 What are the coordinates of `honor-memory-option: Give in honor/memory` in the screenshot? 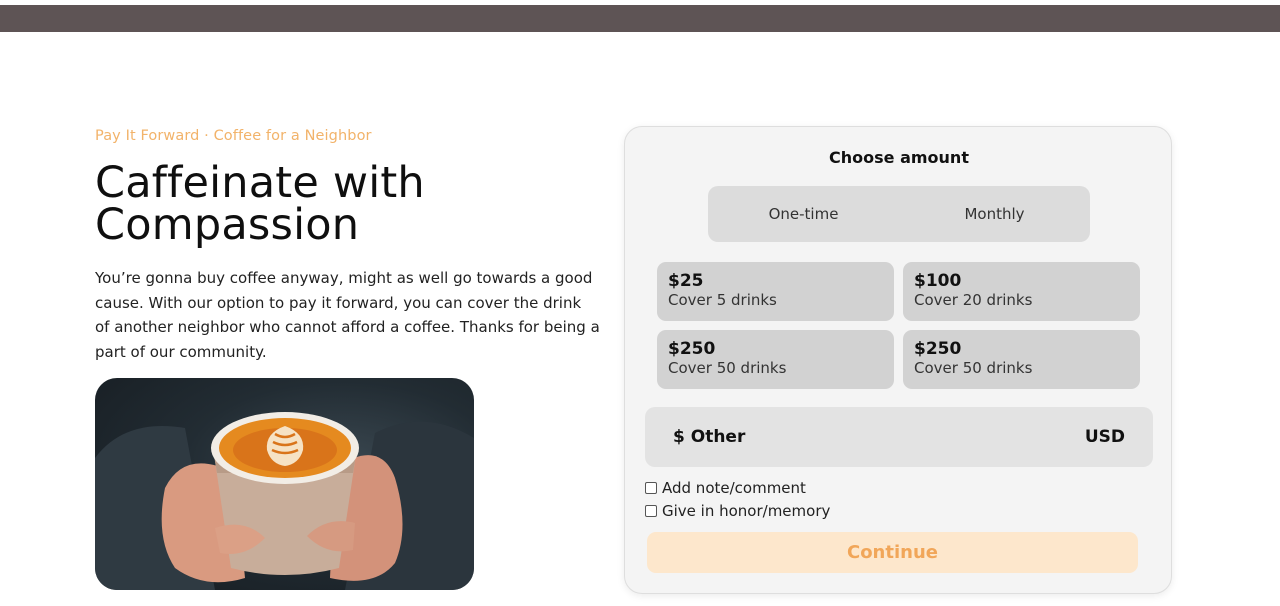 It's located at (737, 511).